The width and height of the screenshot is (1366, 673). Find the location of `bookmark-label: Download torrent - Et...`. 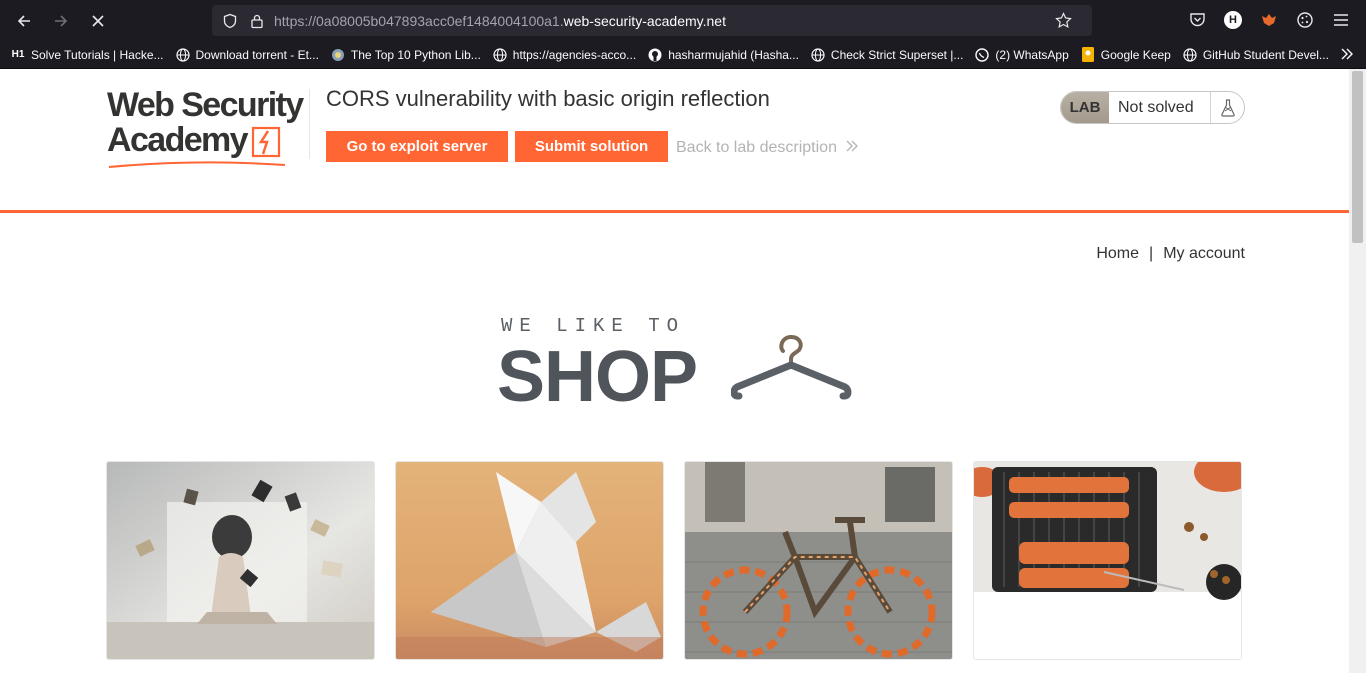

bookmark-label: Download torrent - Et... is located at coordinates (257, 54).